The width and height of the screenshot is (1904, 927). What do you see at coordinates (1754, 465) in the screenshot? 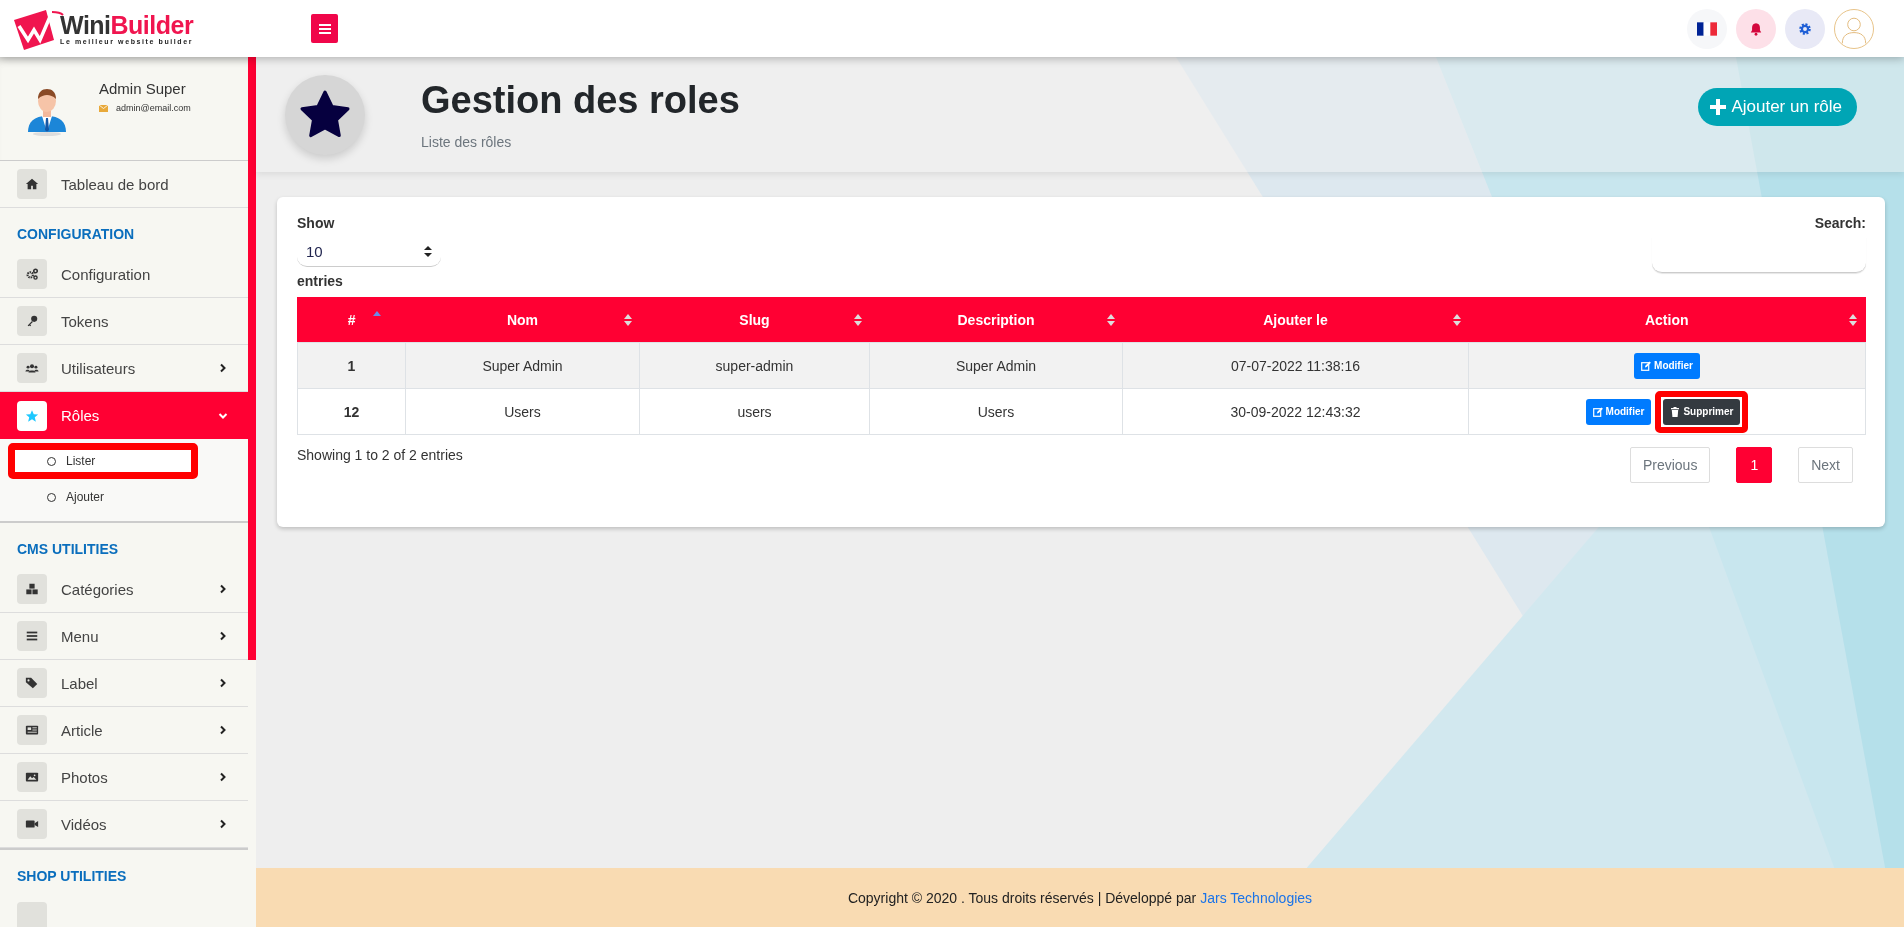
I see `pagination-button: 1` at bounding box center [1754, 465].